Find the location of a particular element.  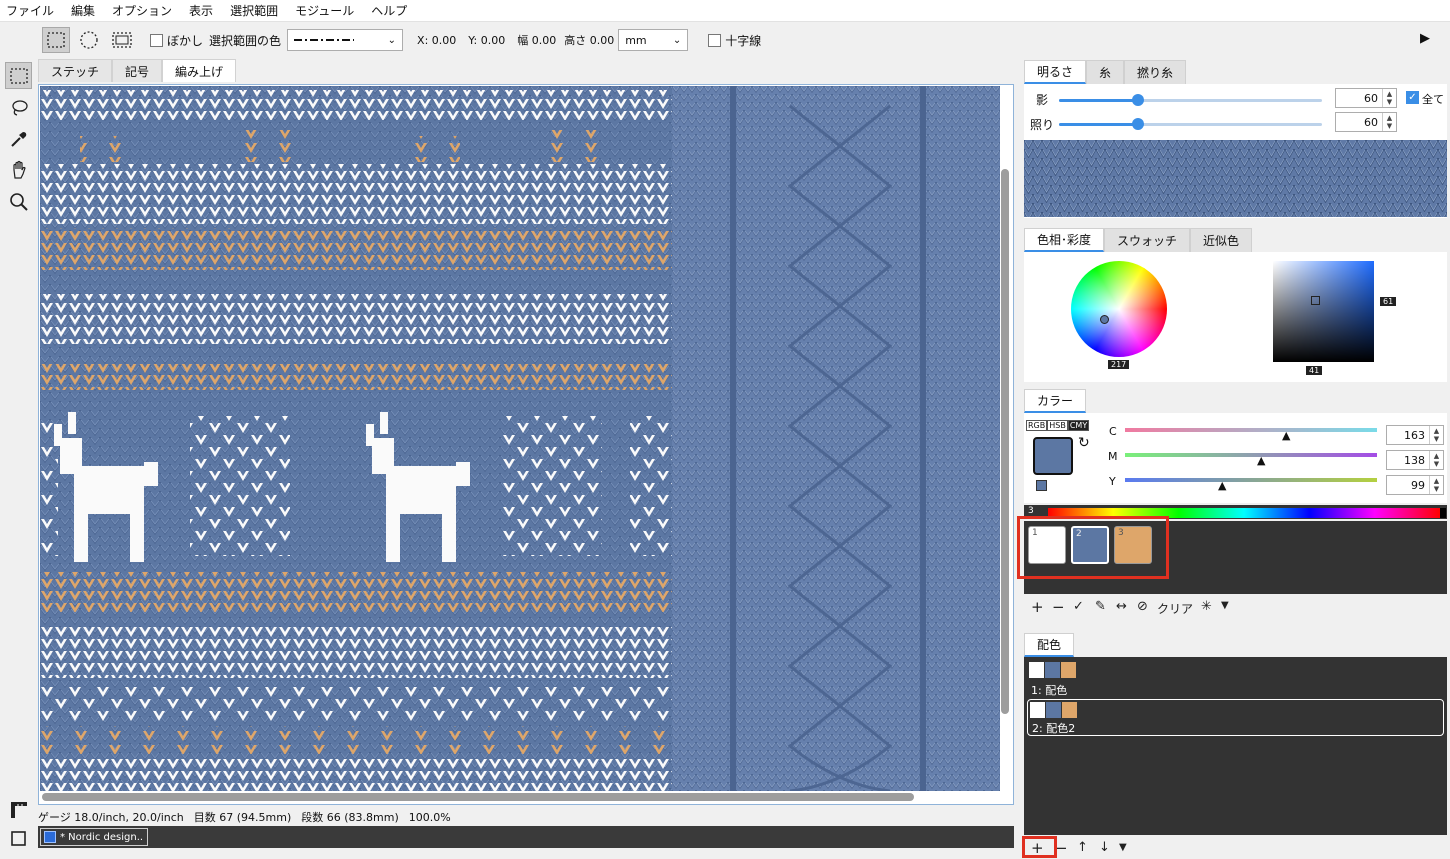

x-readout: X: 0.00 is located at coordinates (437, 40).